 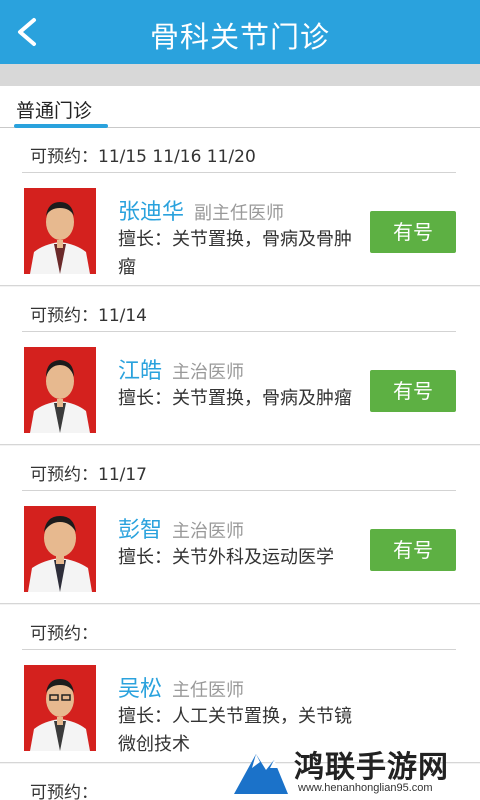 What do you see at coordinates (143, 157) in the screenshot?
I see `available-dates: 可预约：11/15 11/16 11/20` at bounding box center [143, 157].